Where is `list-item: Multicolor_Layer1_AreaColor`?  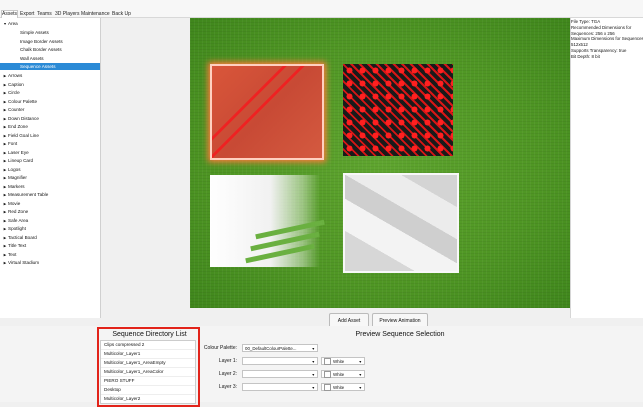
list-item: Multicolor_Layer1_AreaColor is located at coordinates (148, 372).